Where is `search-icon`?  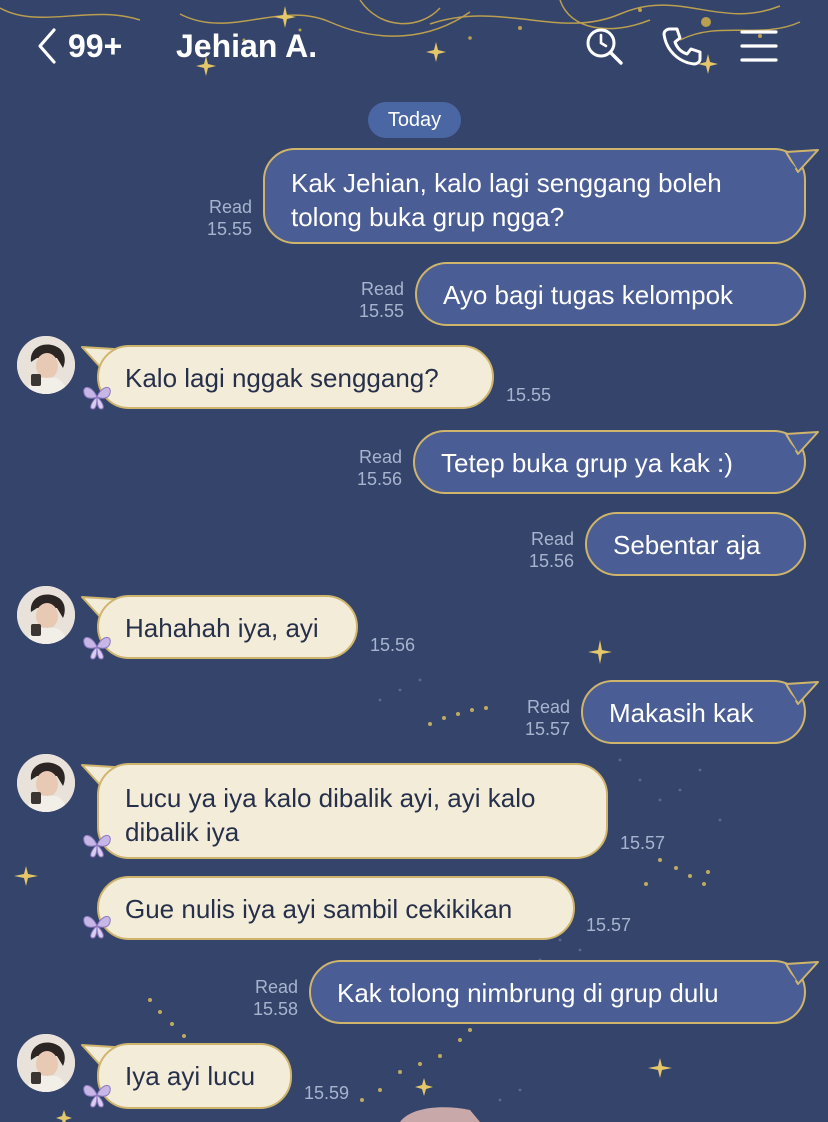
search-icon is located at coordinates (604, 46).